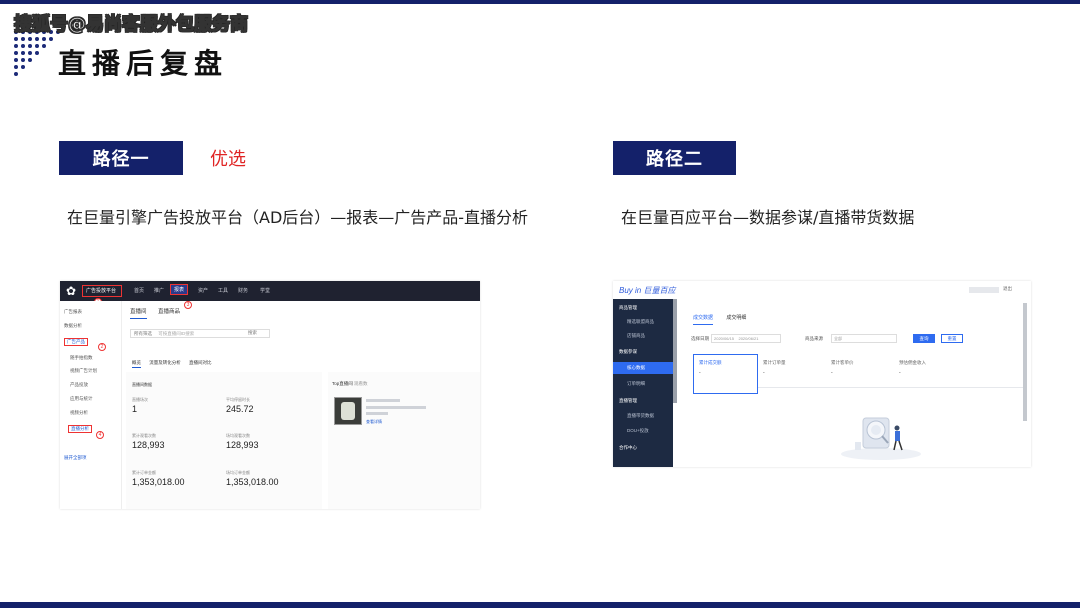 The image size is (1080, 608). What do you see at coordinates (76, 342) in the screenshot?
I see `sidebar-item-ad-product: 广告产品` at bounding box center [76, 342].